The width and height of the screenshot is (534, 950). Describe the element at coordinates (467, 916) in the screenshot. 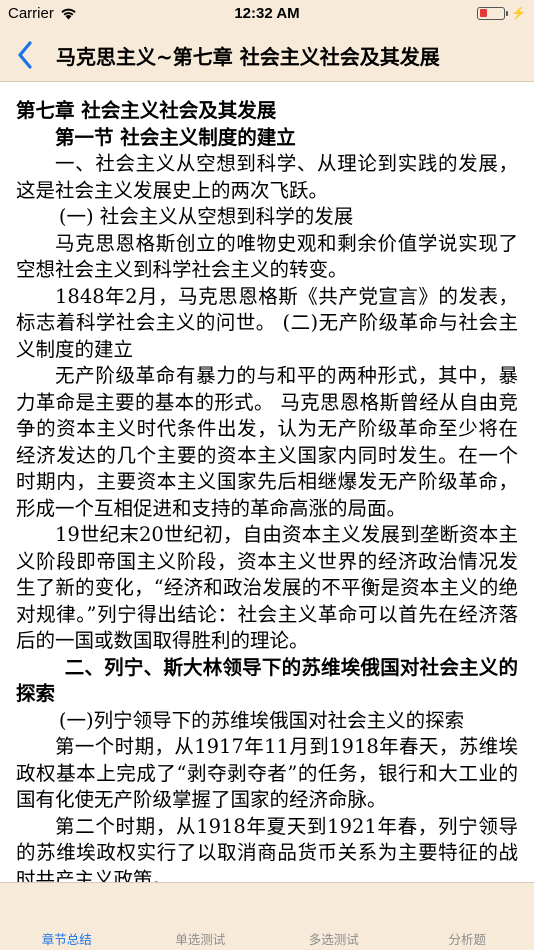

I see `tab-analysis-questions: 分析题` at that location.